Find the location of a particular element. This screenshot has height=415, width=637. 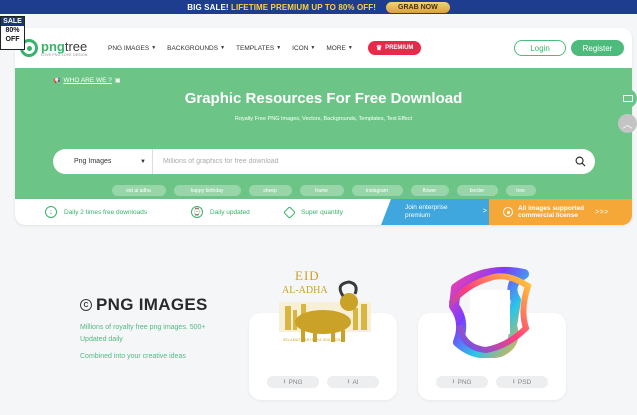

search-icon is located at coordinates (580, 161).